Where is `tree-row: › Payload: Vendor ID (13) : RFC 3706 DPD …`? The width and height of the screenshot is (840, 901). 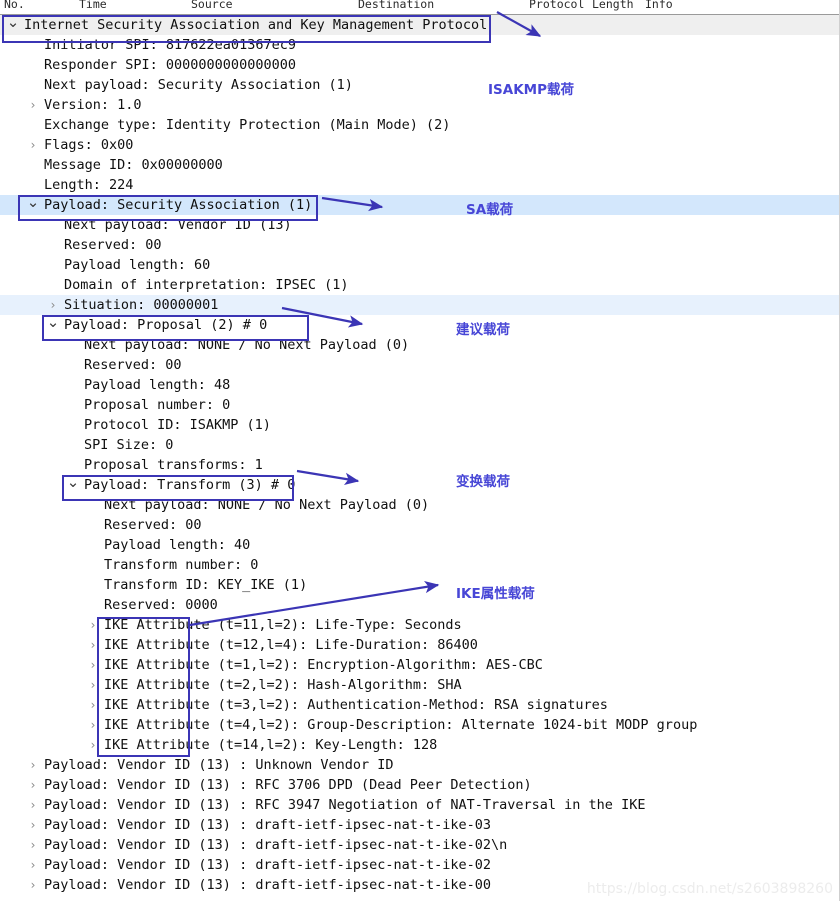
tree-row: › Payload: Vendor ID (13) : RFC 3706 DPD … is located at coordinates (419, 785).